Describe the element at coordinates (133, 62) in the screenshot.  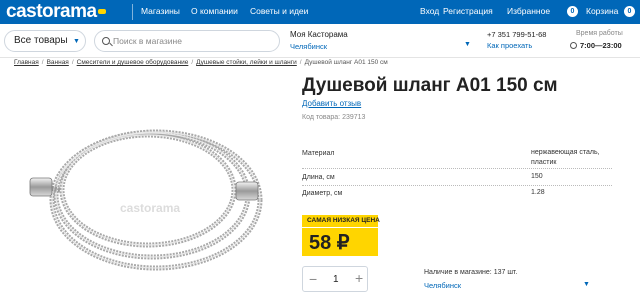
I see `breadcrumb-faucets: Смесители и душевое оборудование` at that location.